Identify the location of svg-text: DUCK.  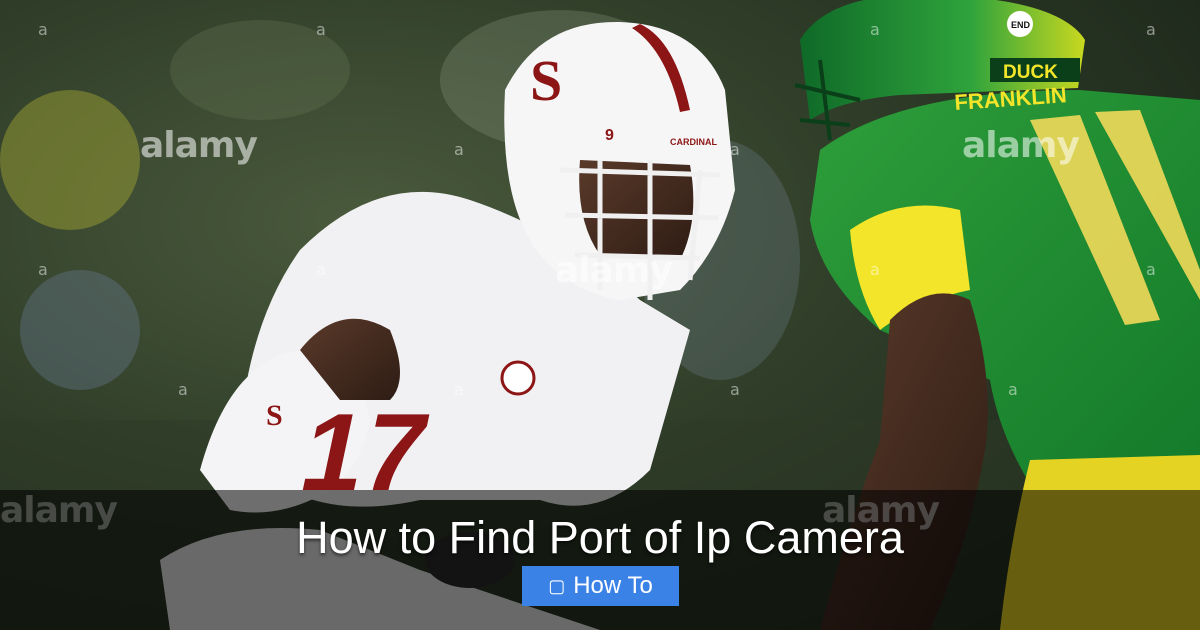
(1030, 72).